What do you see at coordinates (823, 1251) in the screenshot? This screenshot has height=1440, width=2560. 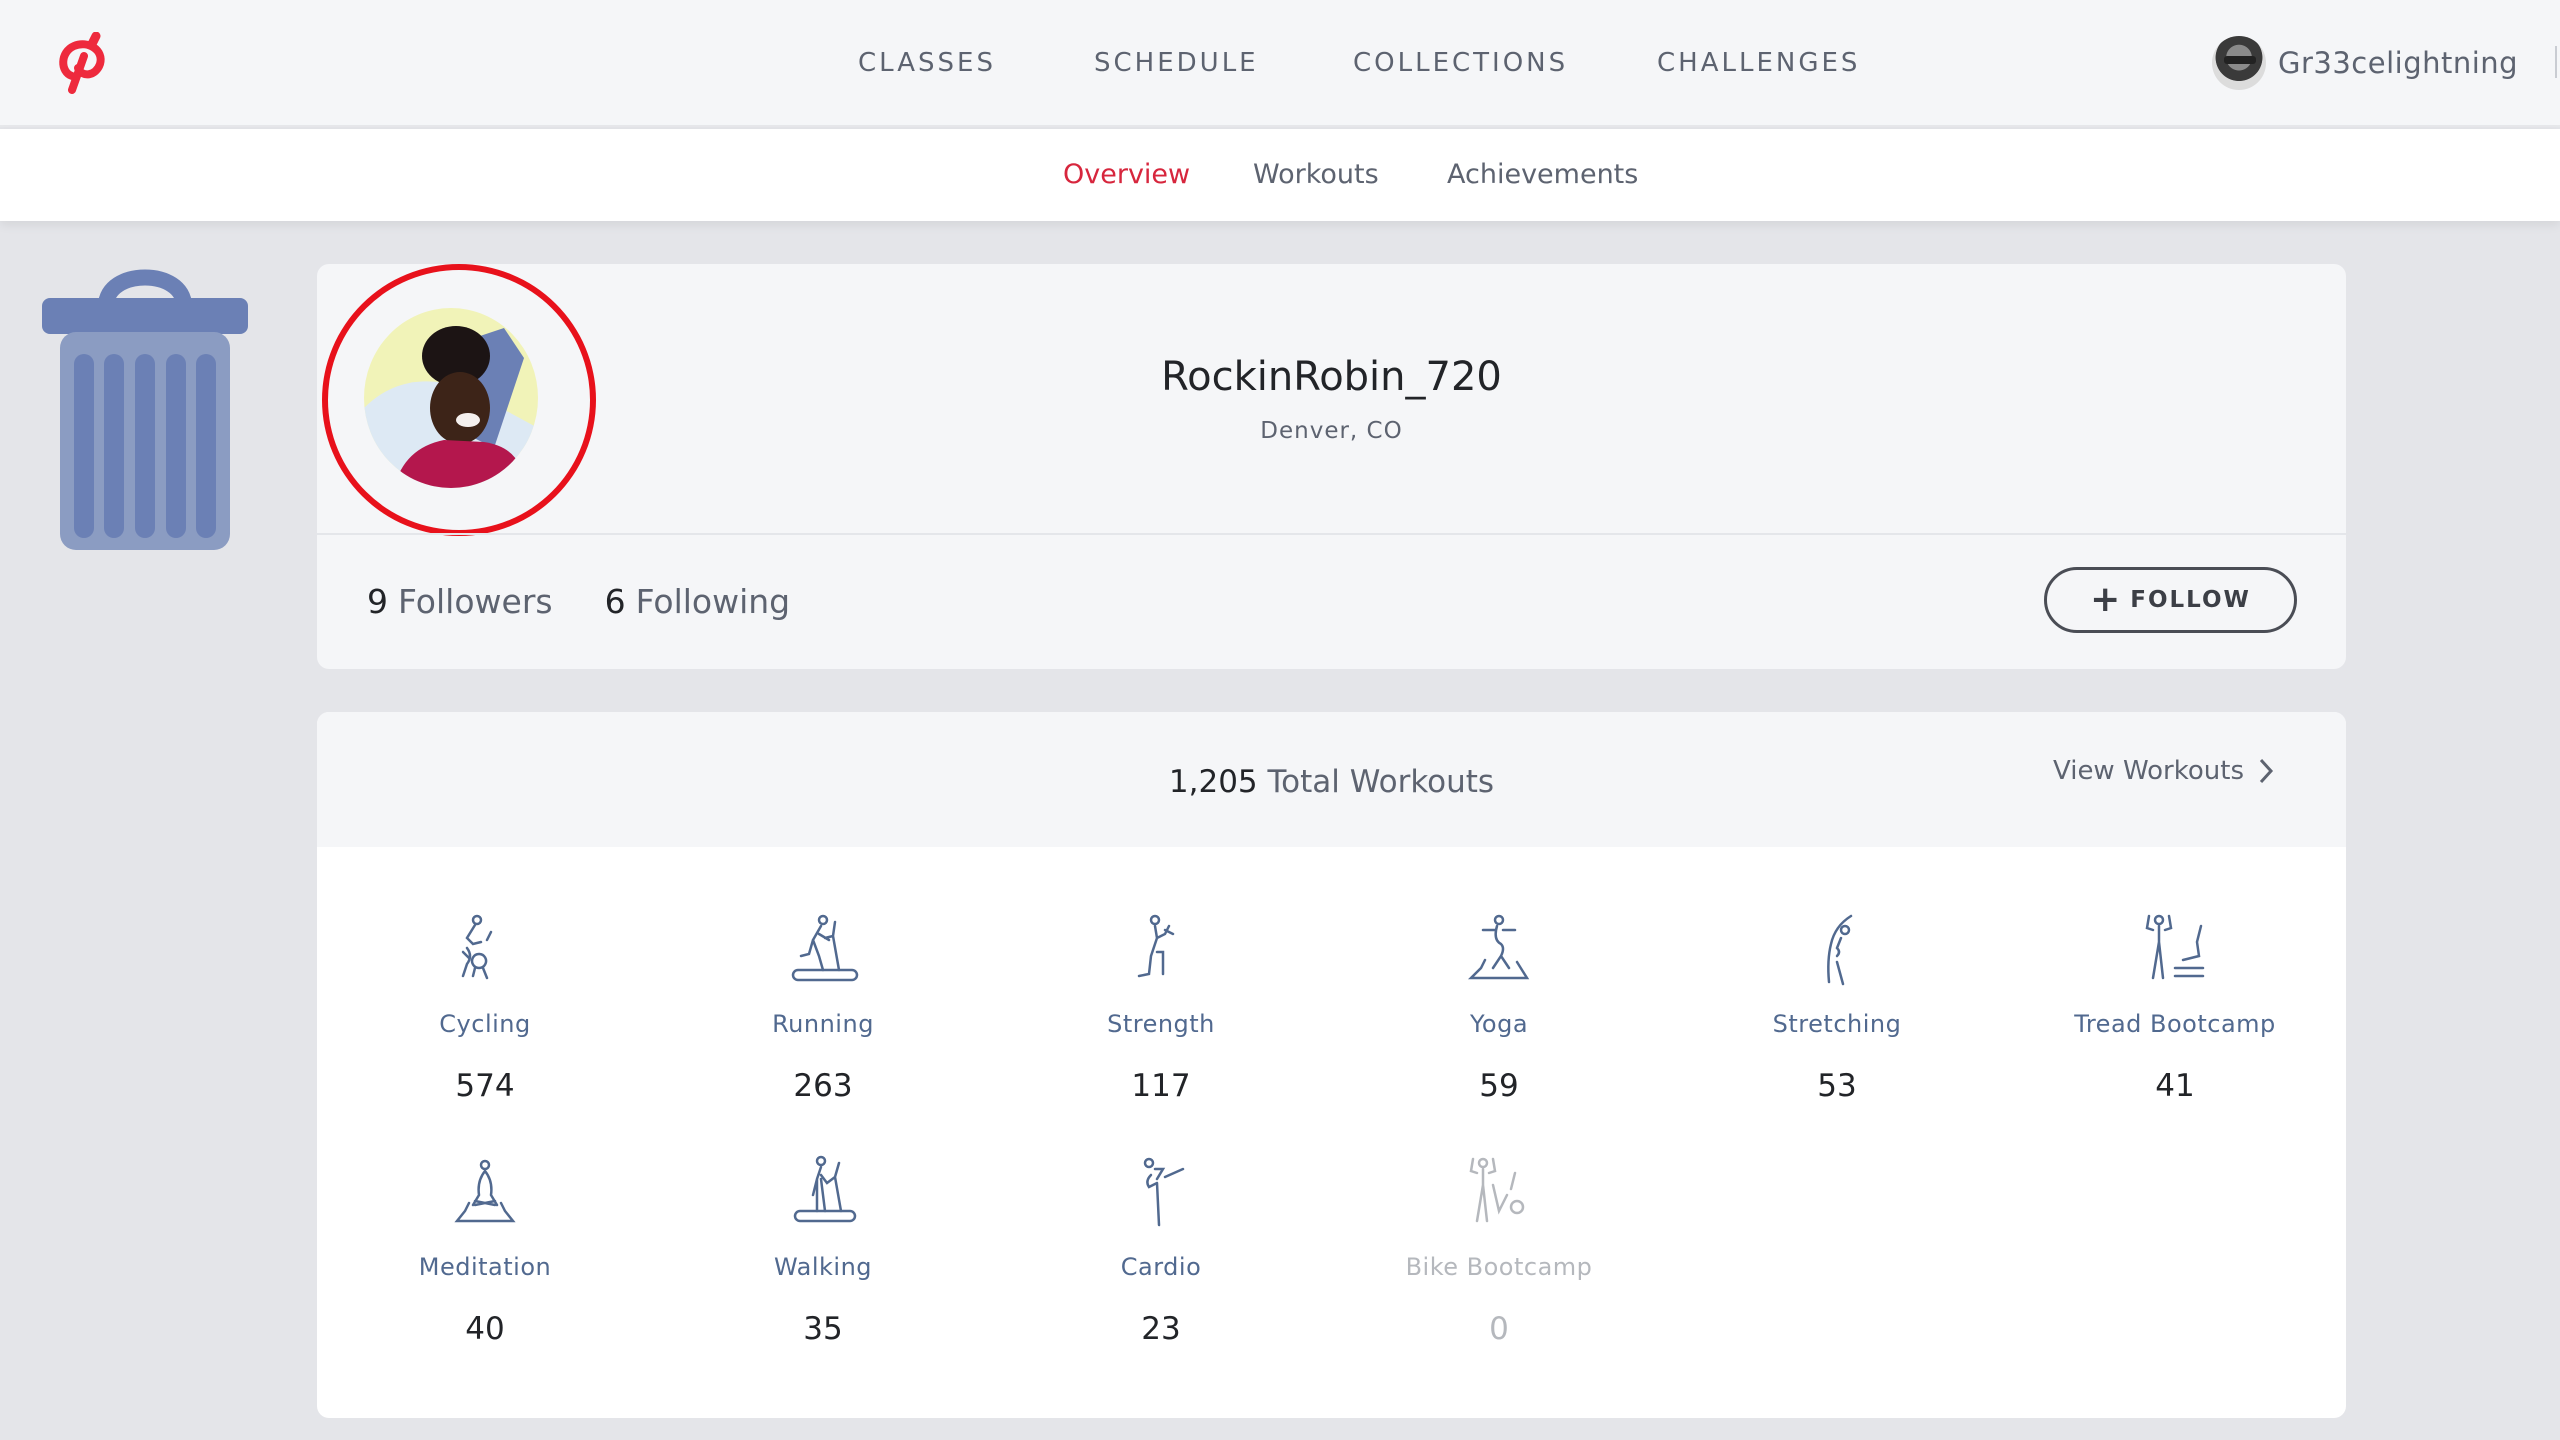 I see `category-walking: Walking 35` at bounding box center [823, 1251].